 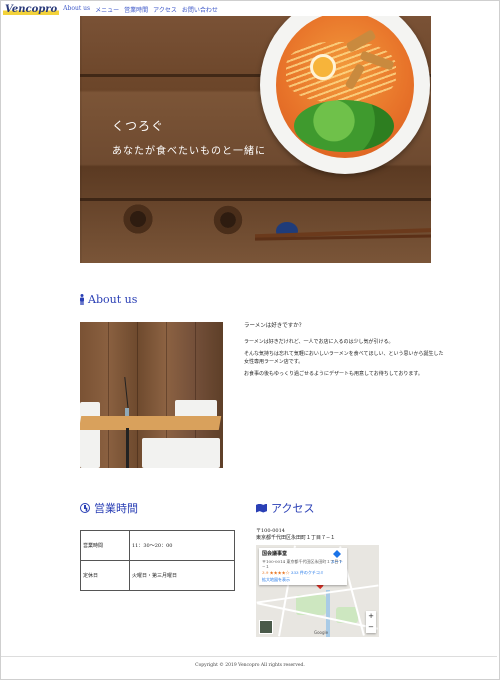 I want to click on hours-table: 営業時間 11：30〜20：00 定休日 火曜日・第三月曜日, so click(x=157, y=560).